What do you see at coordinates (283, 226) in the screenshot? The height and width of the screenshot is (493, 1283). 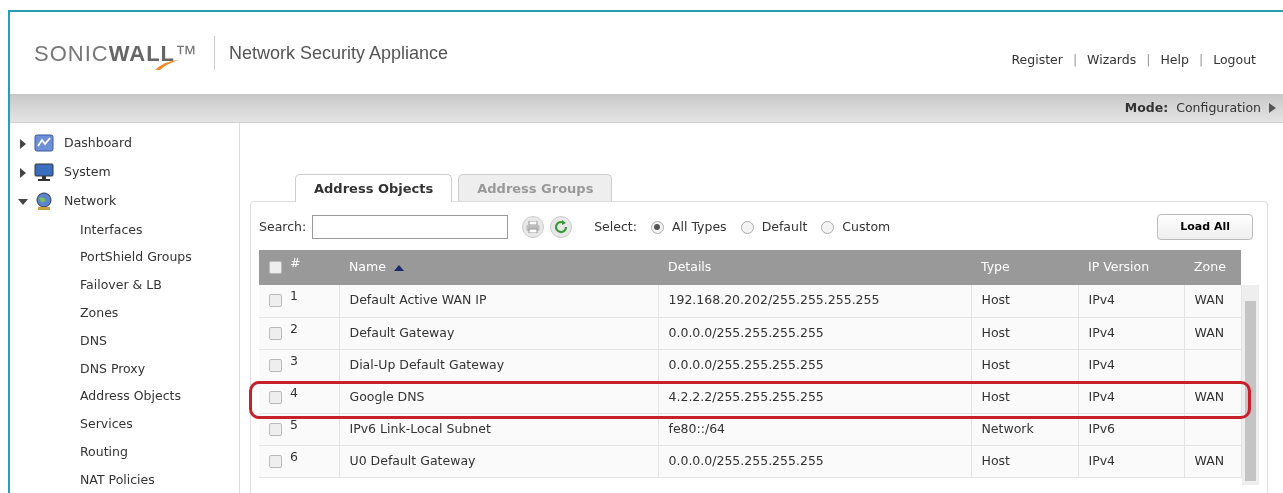 I see `search-label: Search:` at bounding box center [283, 226].